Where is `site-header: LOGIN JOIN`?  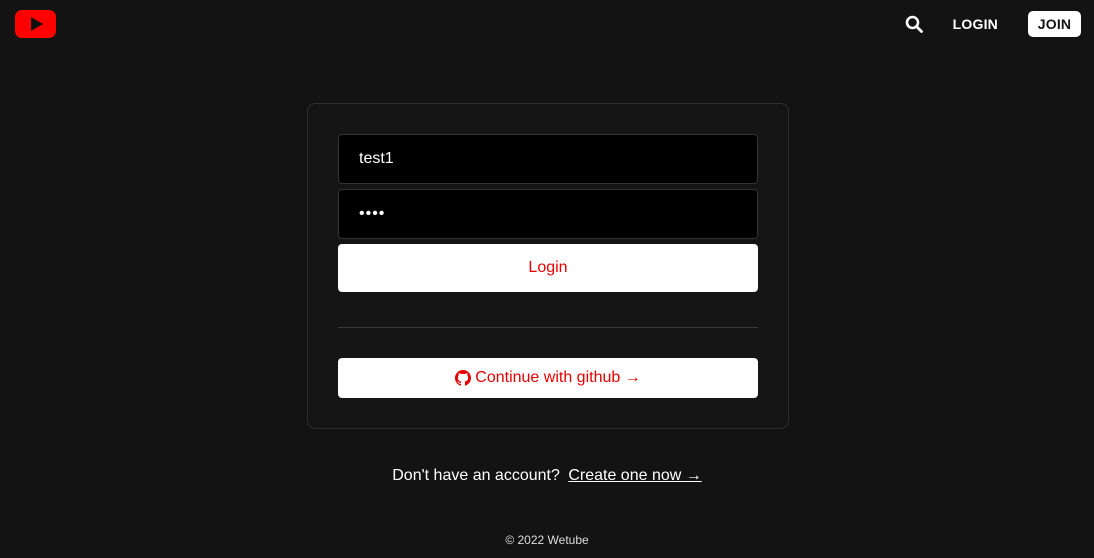
site-header: LOGIN JOIN is located at coordinates (547, 24).